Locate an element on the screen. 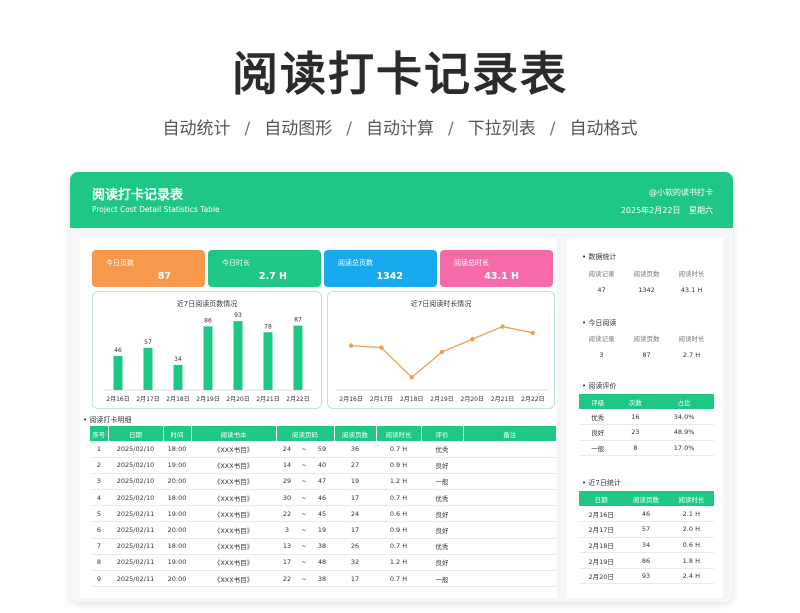  recent-row: 2月19日 86 1.8 H is located at coordinates (646, 560).